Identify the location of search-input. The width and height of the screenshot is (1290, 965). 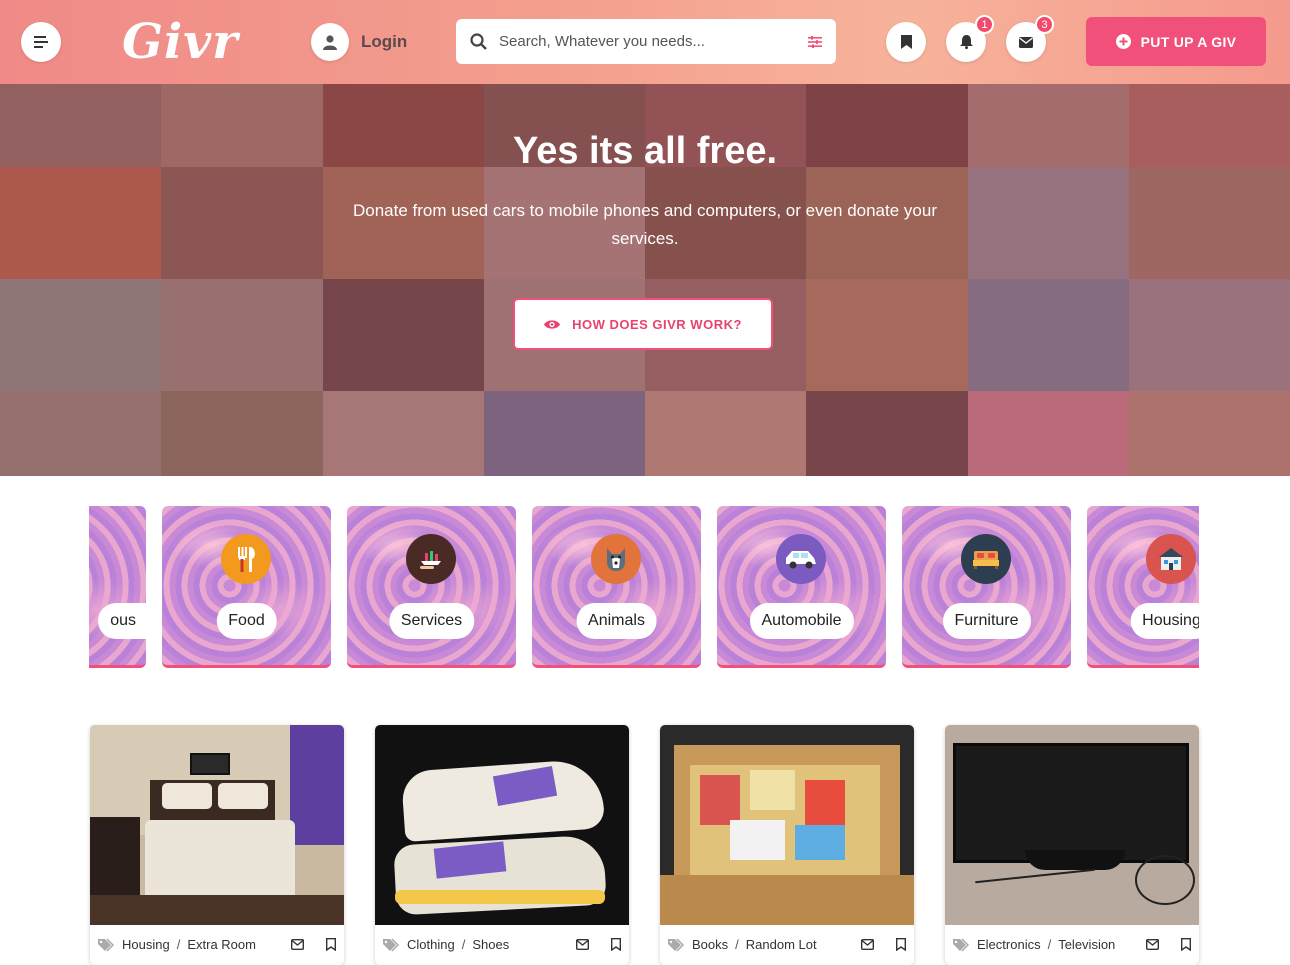
(653, 41).